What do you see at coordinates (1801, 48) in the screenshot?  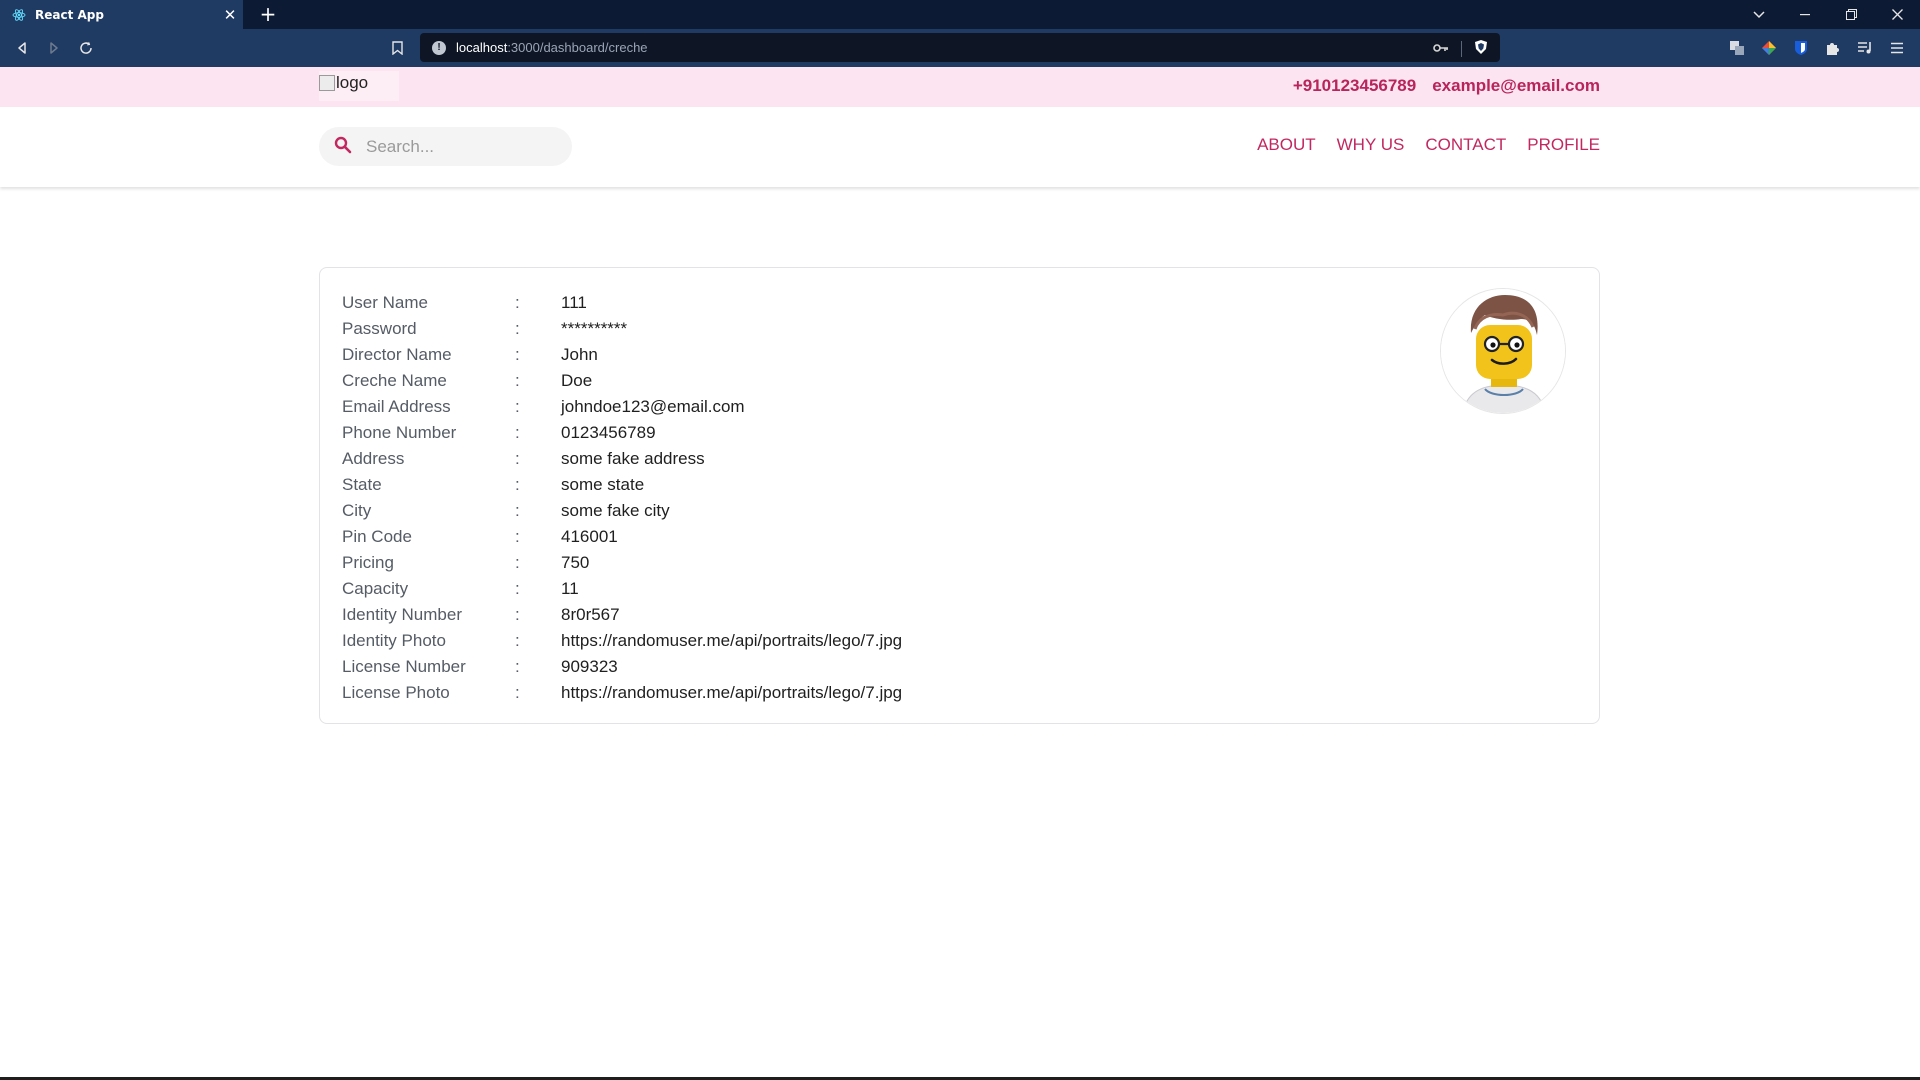 I see `bitwarden-extension-icon` at bounding box center [1801, 48].